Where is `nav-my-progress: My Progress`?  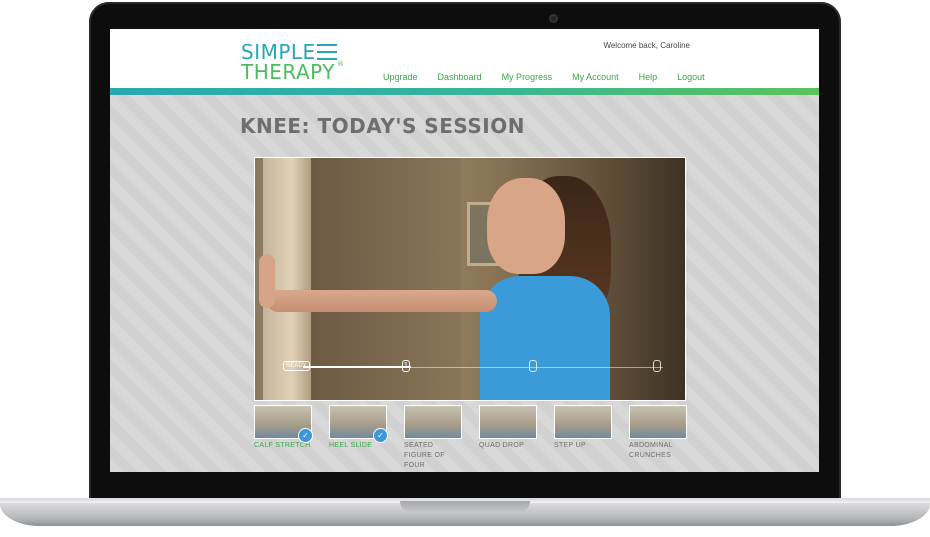
nav-my-progress: My Progress is located at coordinates (527, 77).